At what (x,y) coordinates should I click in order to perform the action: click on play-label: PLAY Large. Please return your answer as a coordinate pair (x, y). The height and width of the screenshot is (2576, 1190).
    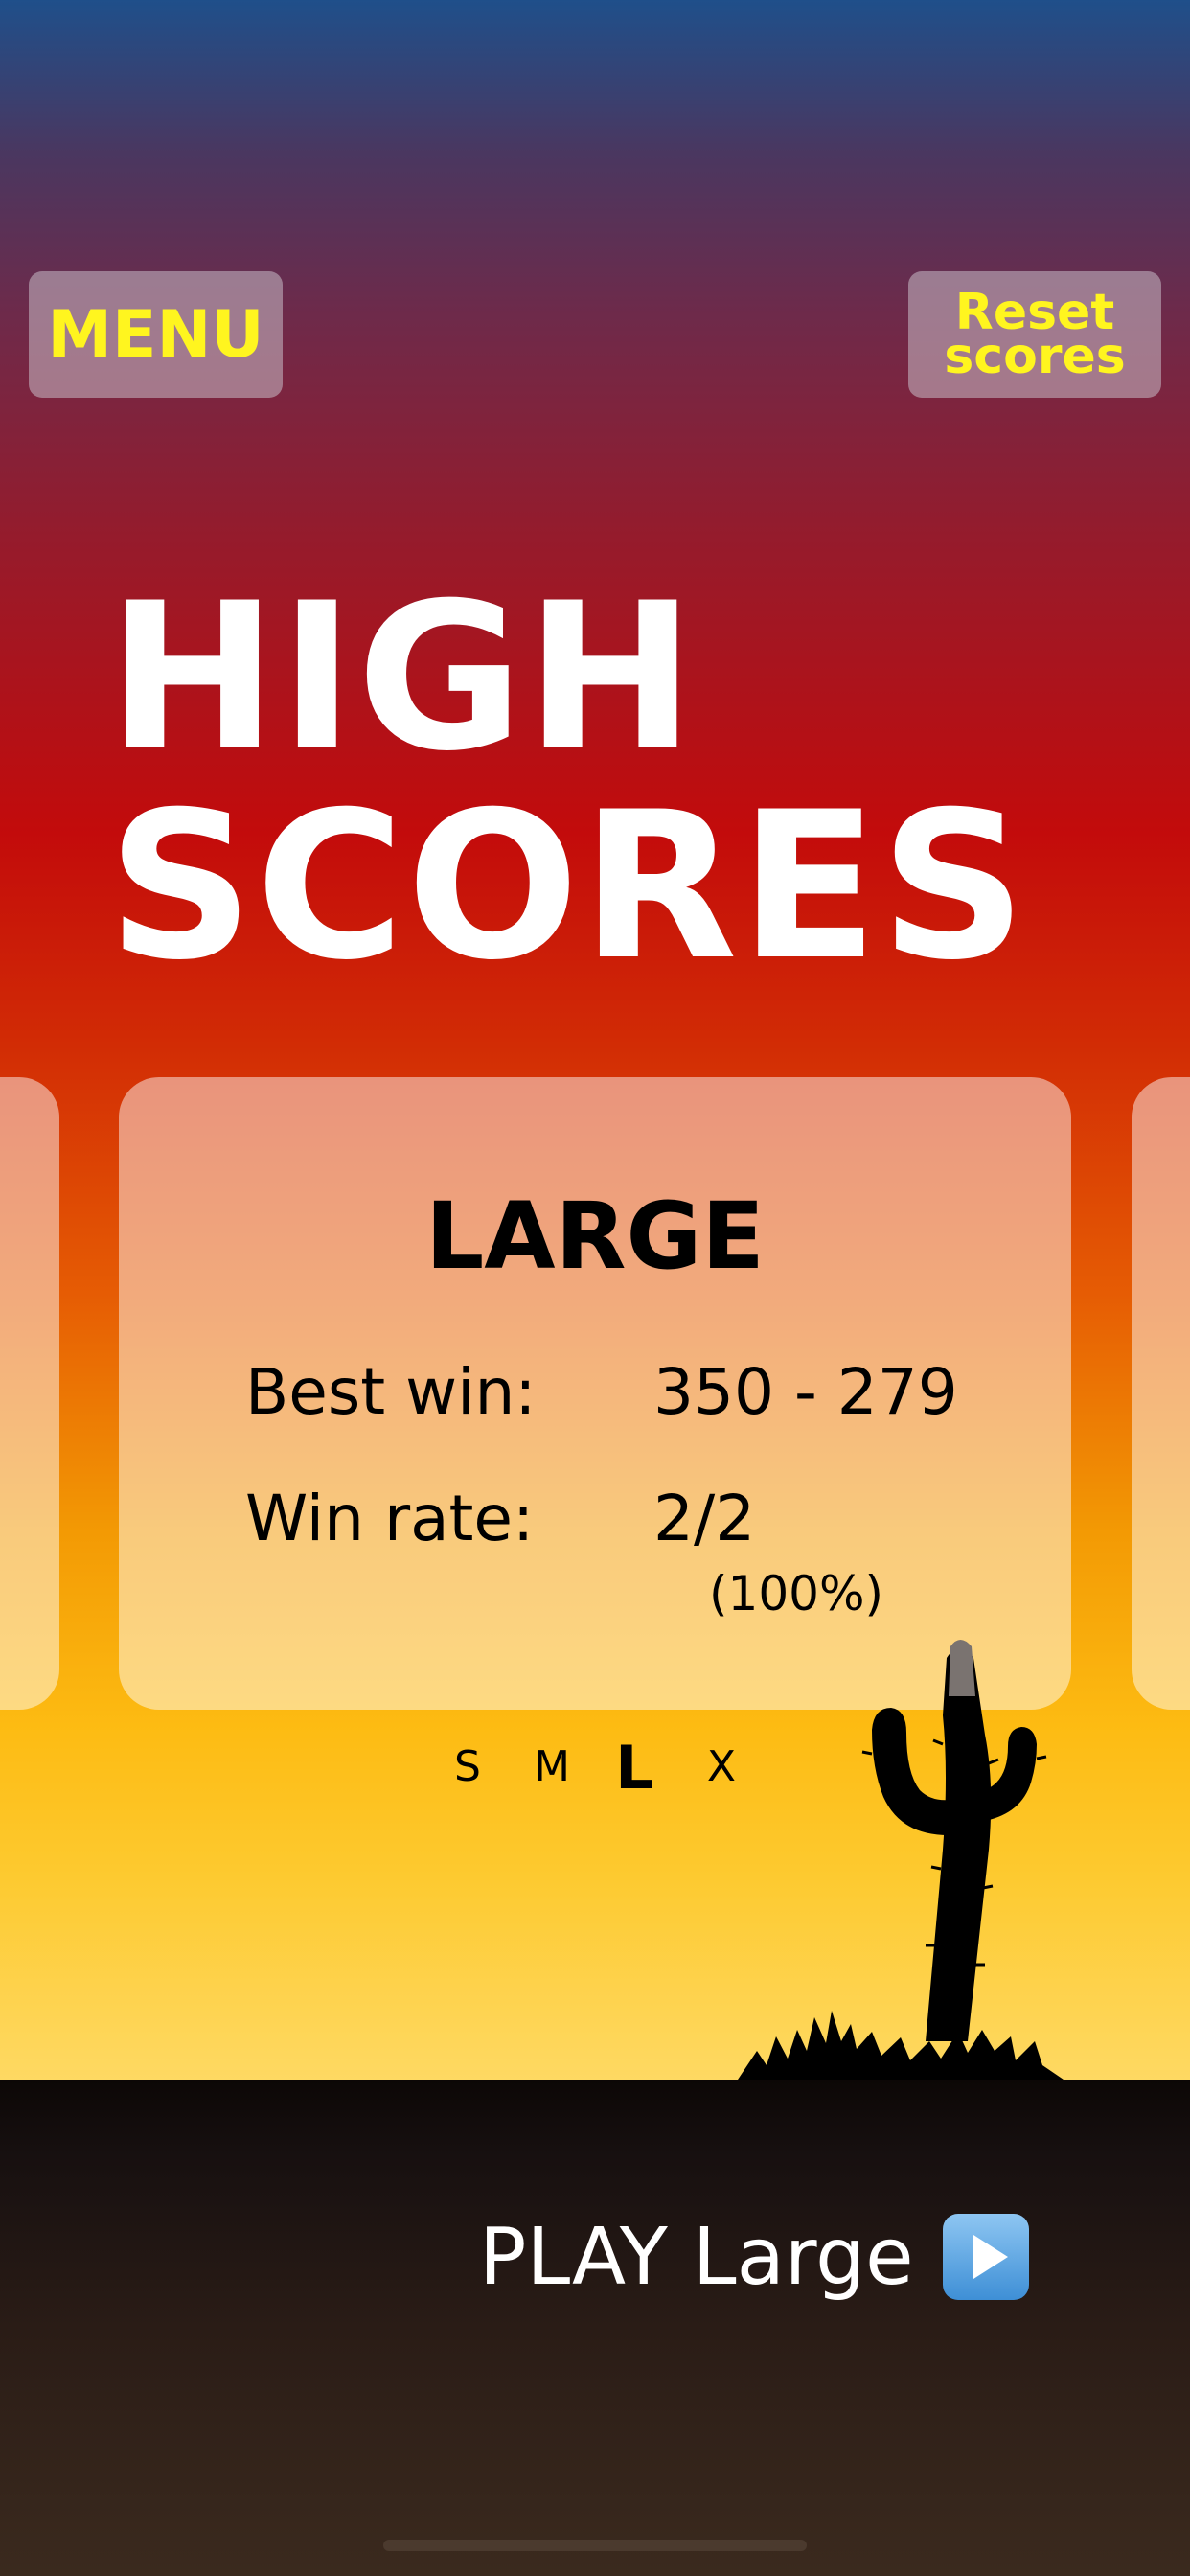
    Looking at the image, I should click on (697, 2257).